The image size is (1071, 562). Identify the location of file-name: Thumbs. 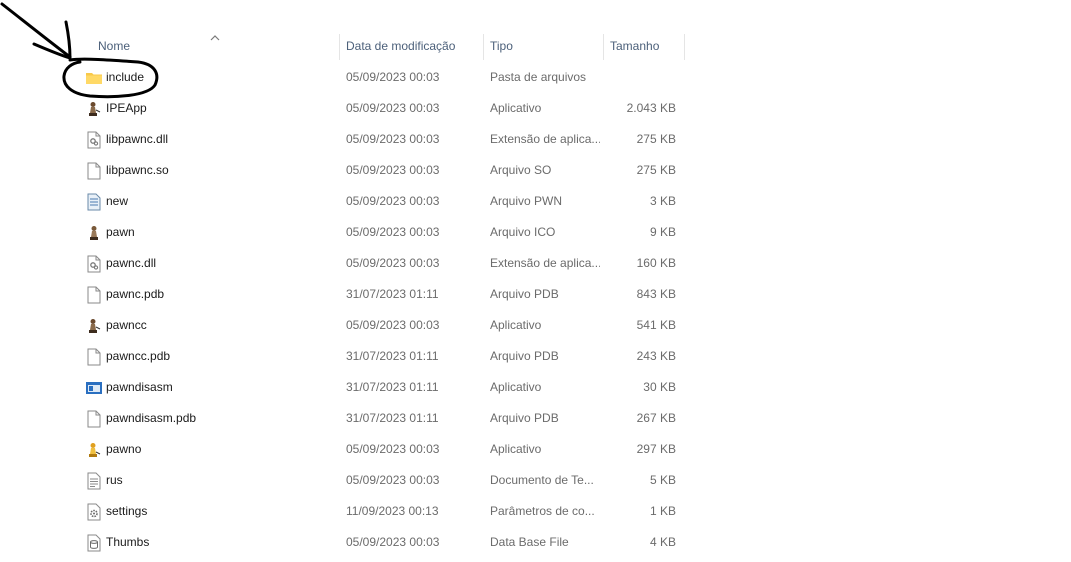
(128, 542).